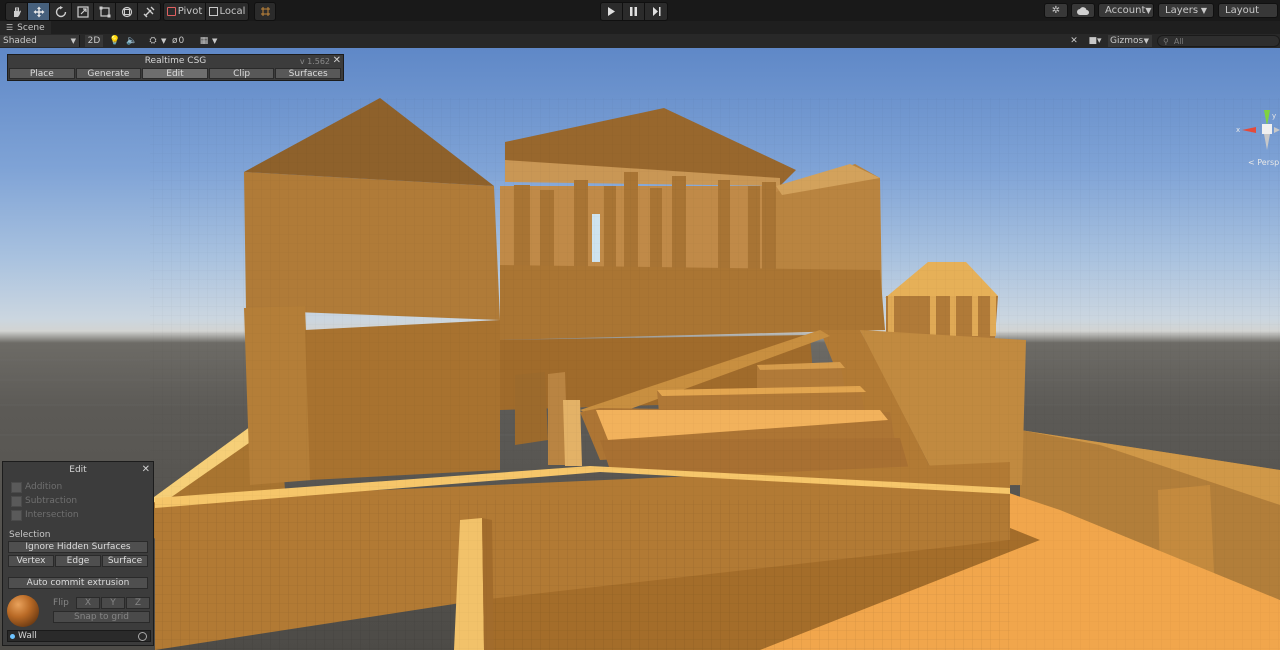  Describe the element at coordinates (185, 11) in the screenshot. I see `pivot-button: Pivot` at that location.